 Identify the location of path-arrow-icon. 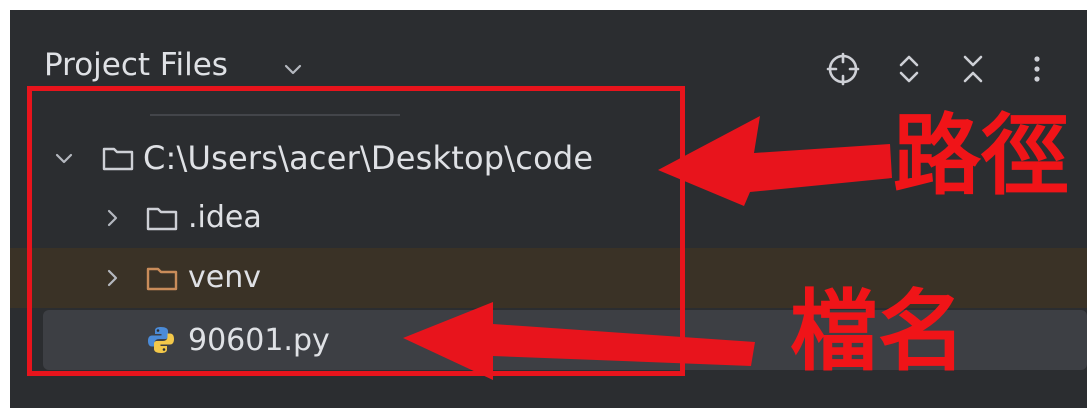
(775, 161).